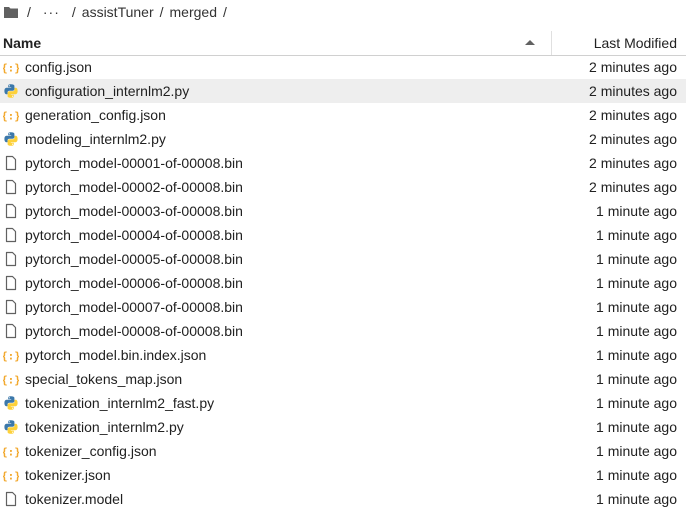  I want to click on name-column-label: Name, so click(22, 43).